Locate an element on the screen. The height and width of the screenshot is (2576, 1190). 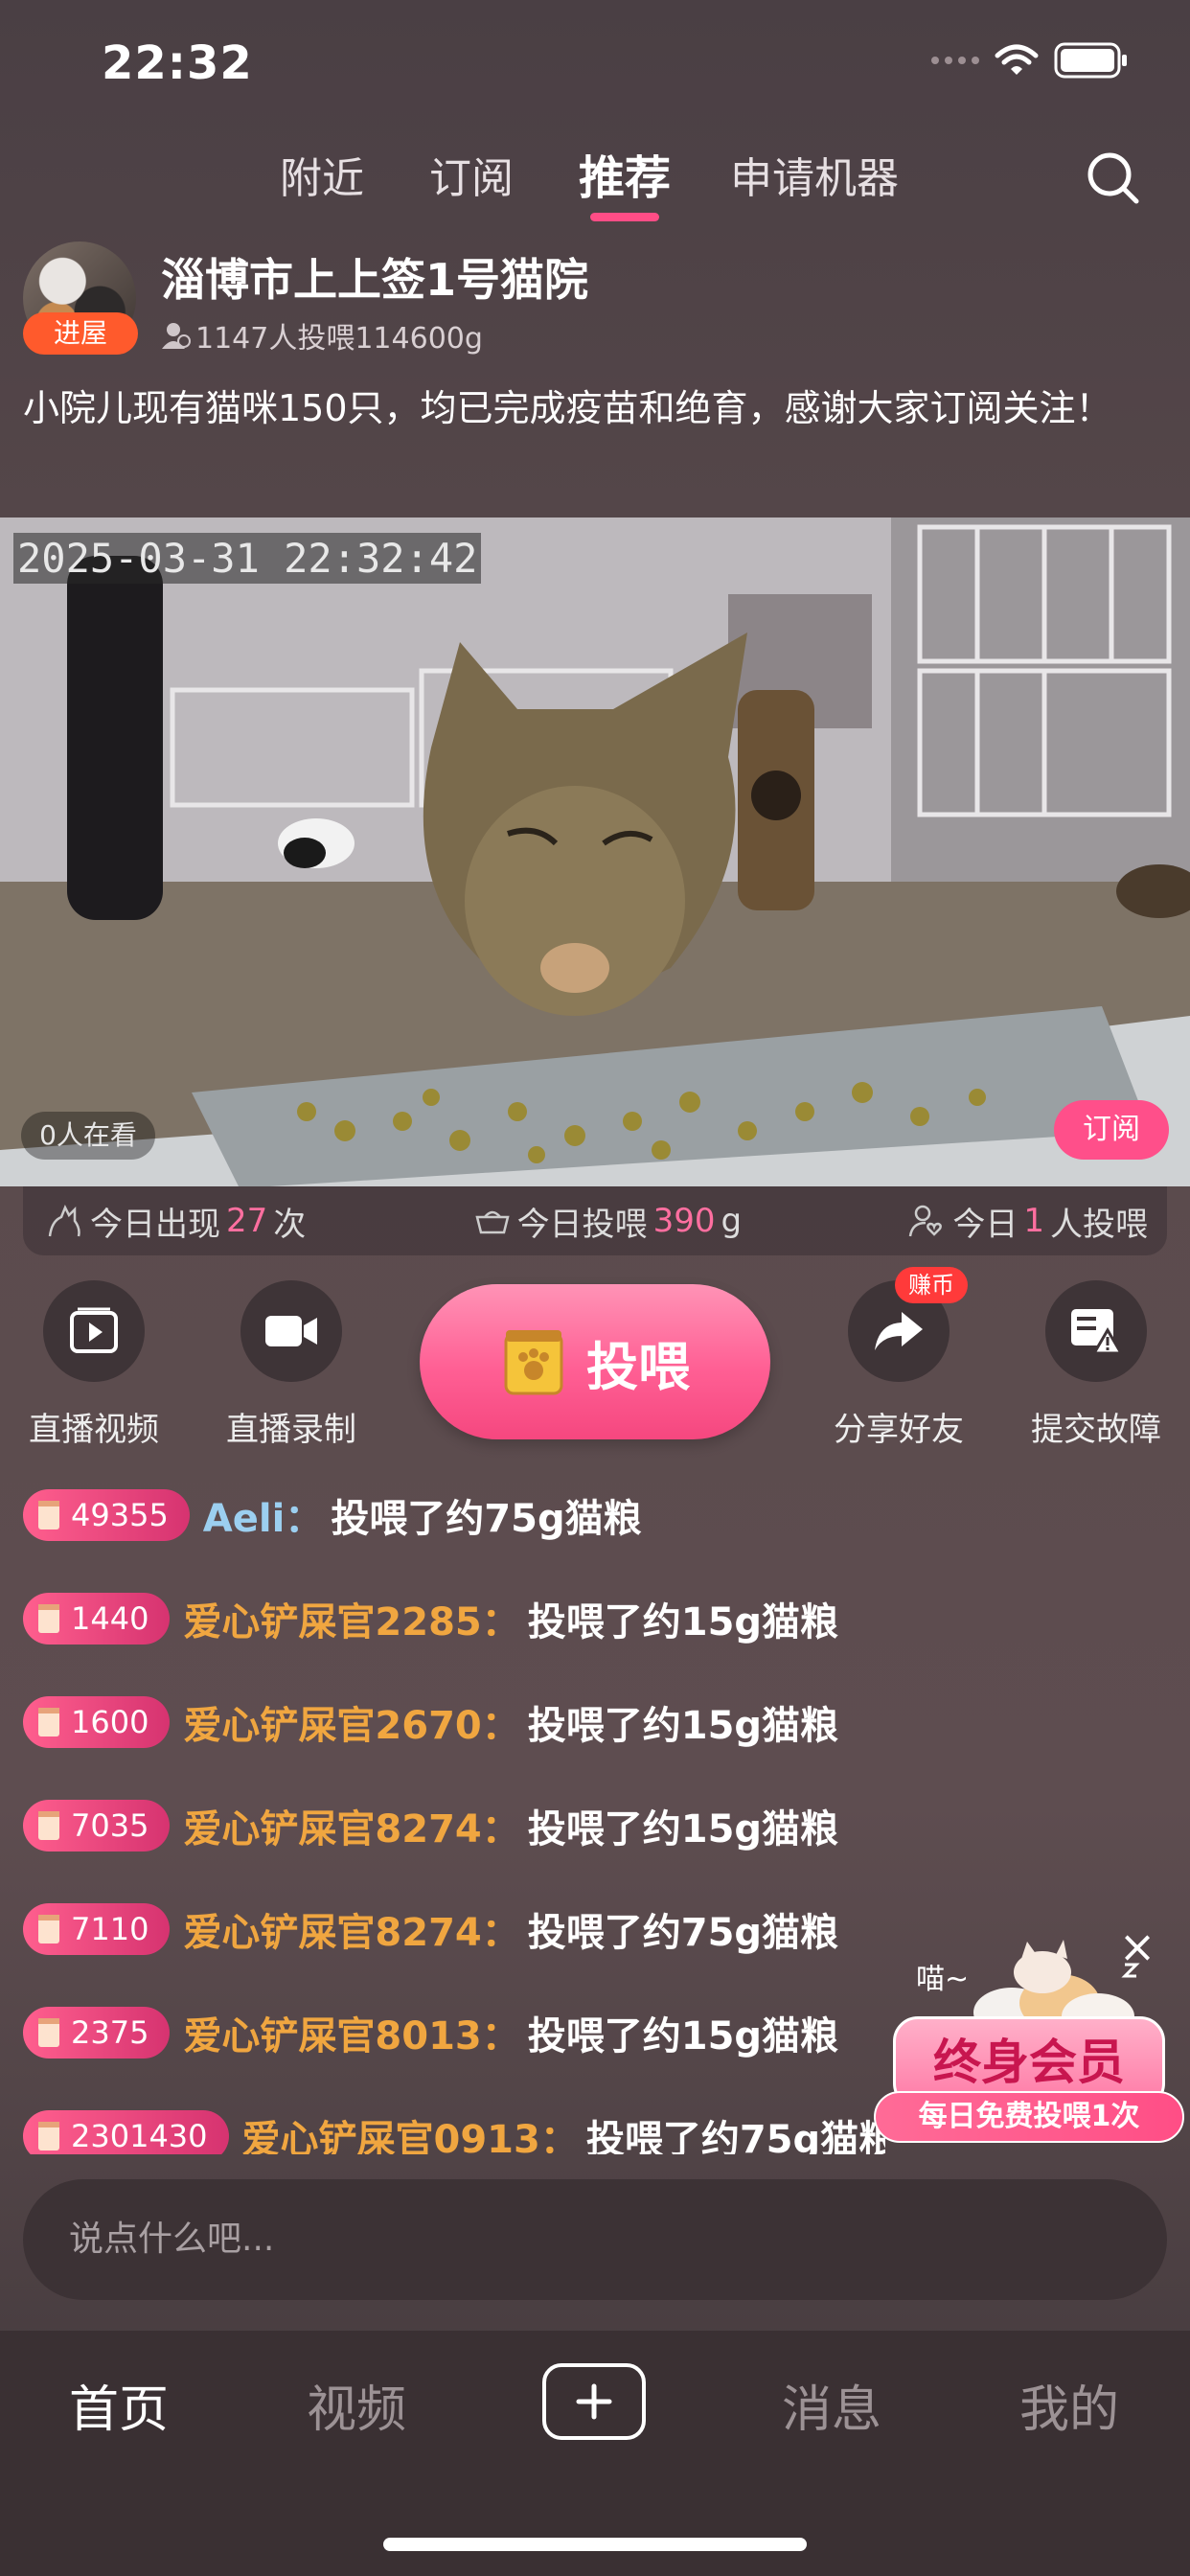
today-fed-amount: 今日投喂 390 g is located at coordinates (607, 1221).